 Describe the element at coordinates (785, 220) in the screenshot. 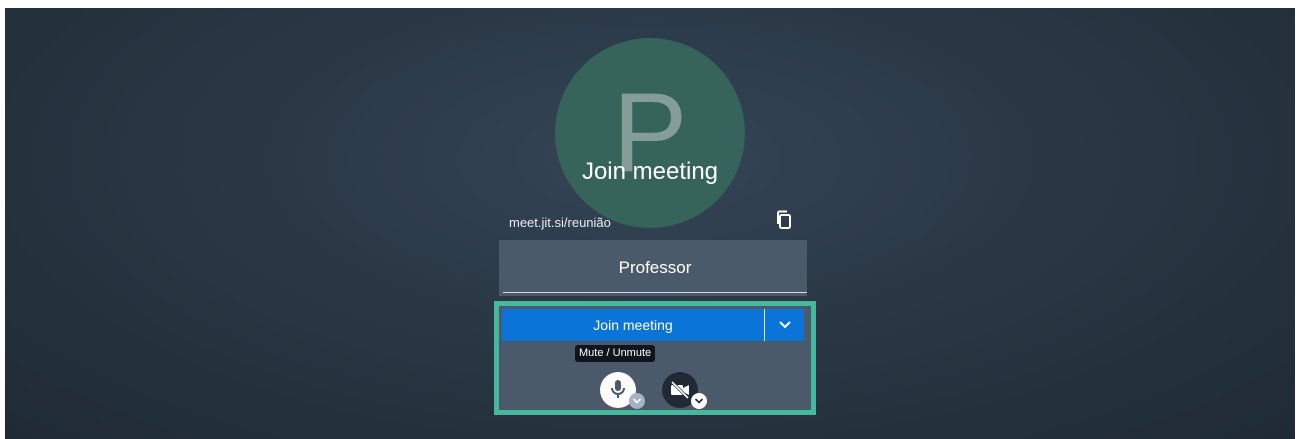

I see `copy-icon` at that location.